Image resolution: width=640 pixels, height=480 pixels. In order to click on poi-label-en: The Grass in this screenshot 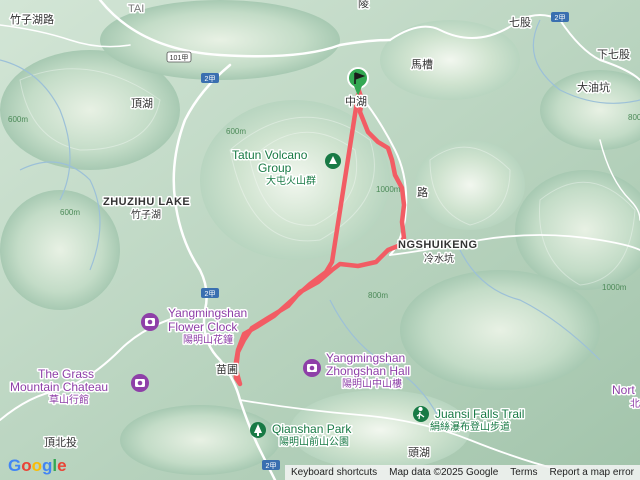, I will do `click(66, 374)`.